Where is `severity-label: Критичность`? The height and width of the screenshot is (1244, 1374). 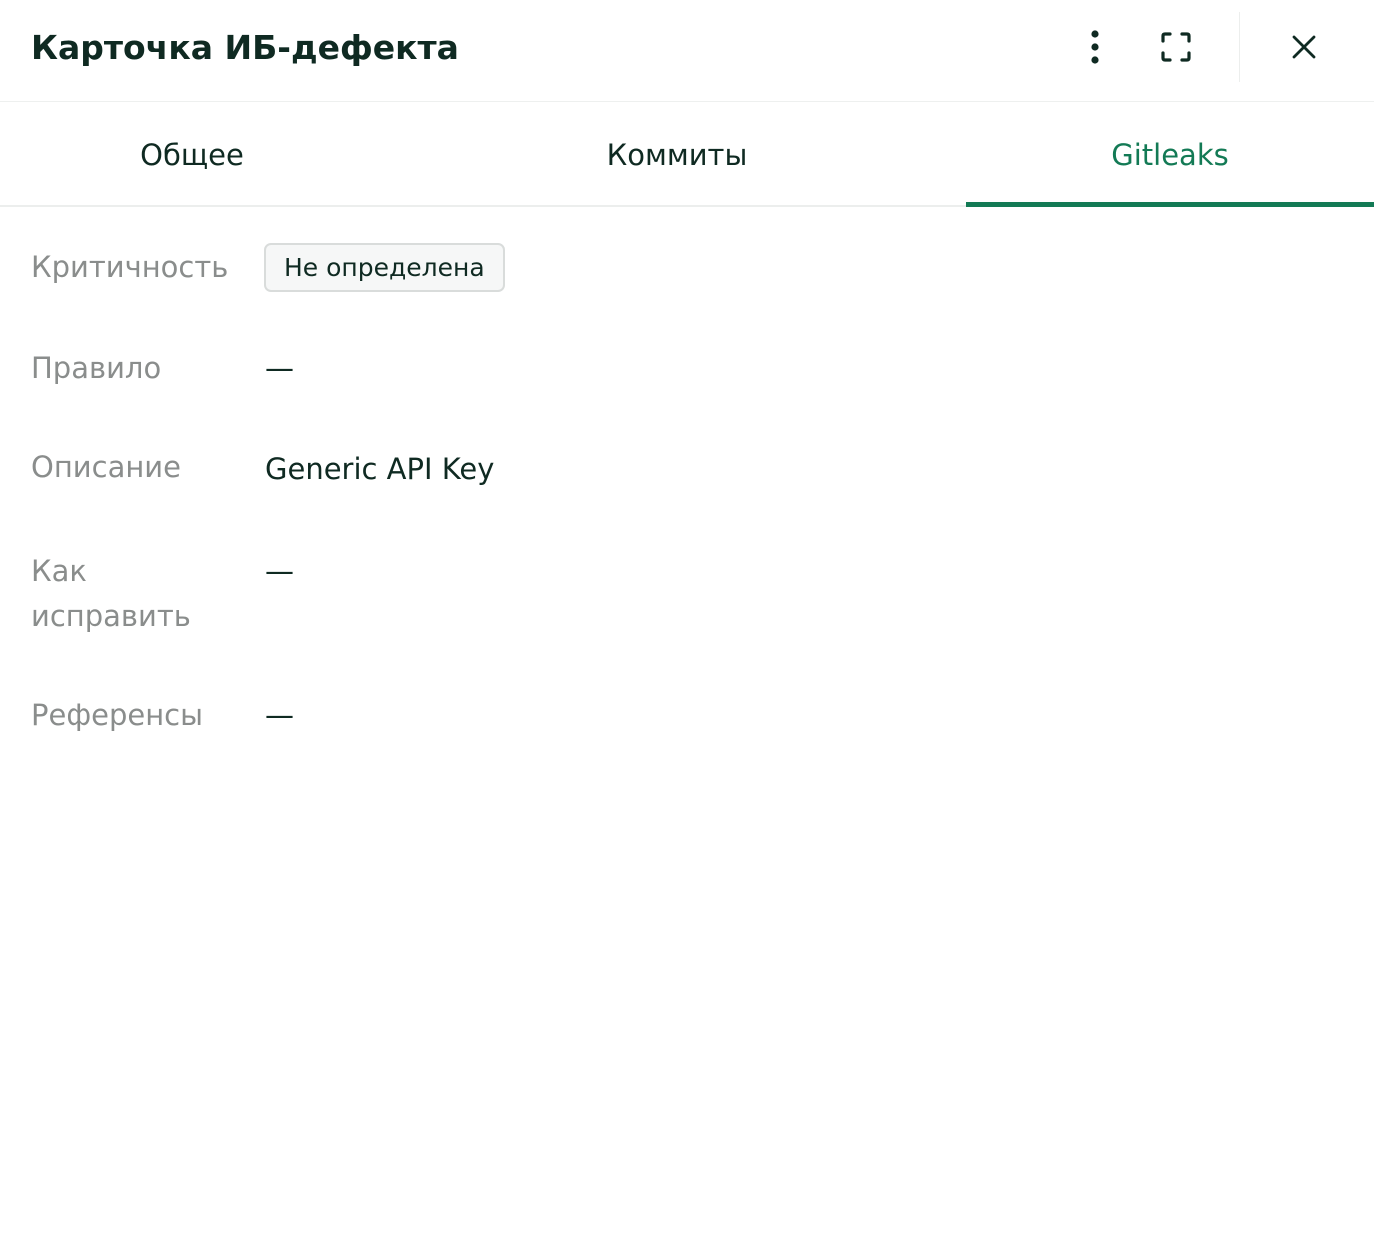 severity-label: Критичность is located at coordinates (130, 267).